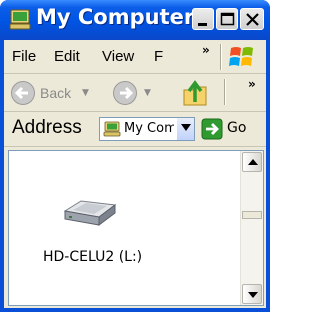  Describe the element at coordinates (20, 19) in the screenshot. I see `my-computer-icon` at that location.